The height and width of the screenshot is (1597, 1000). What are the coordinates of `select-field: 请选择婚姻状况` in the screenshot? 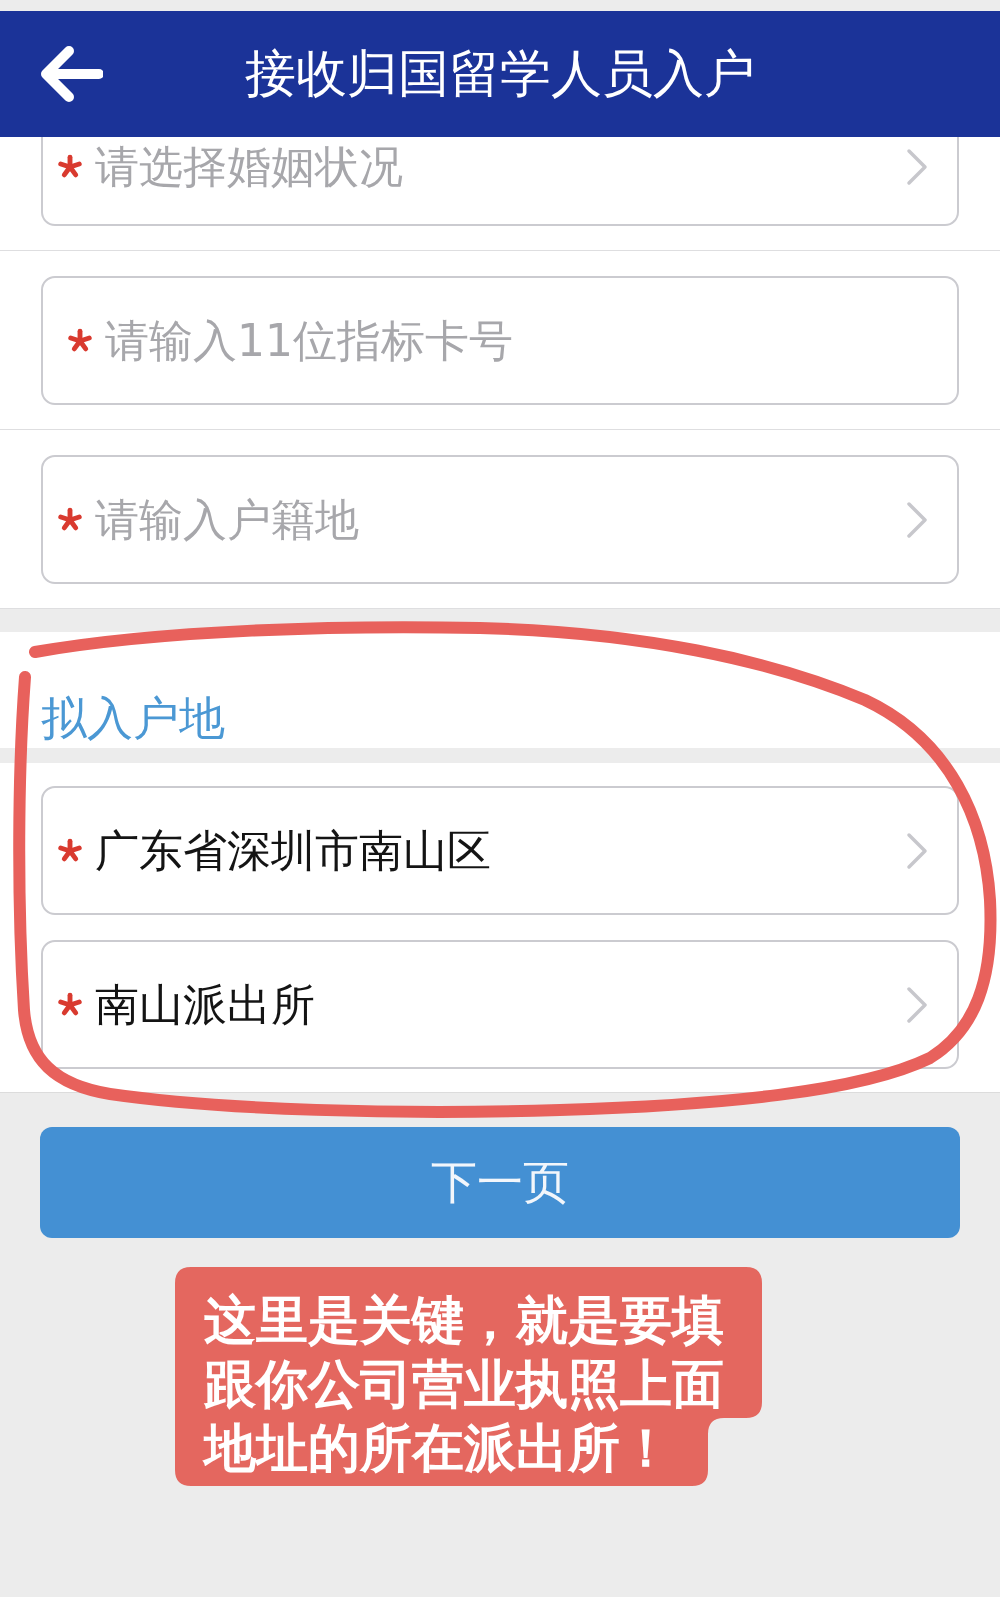 It's located at (500, 181).